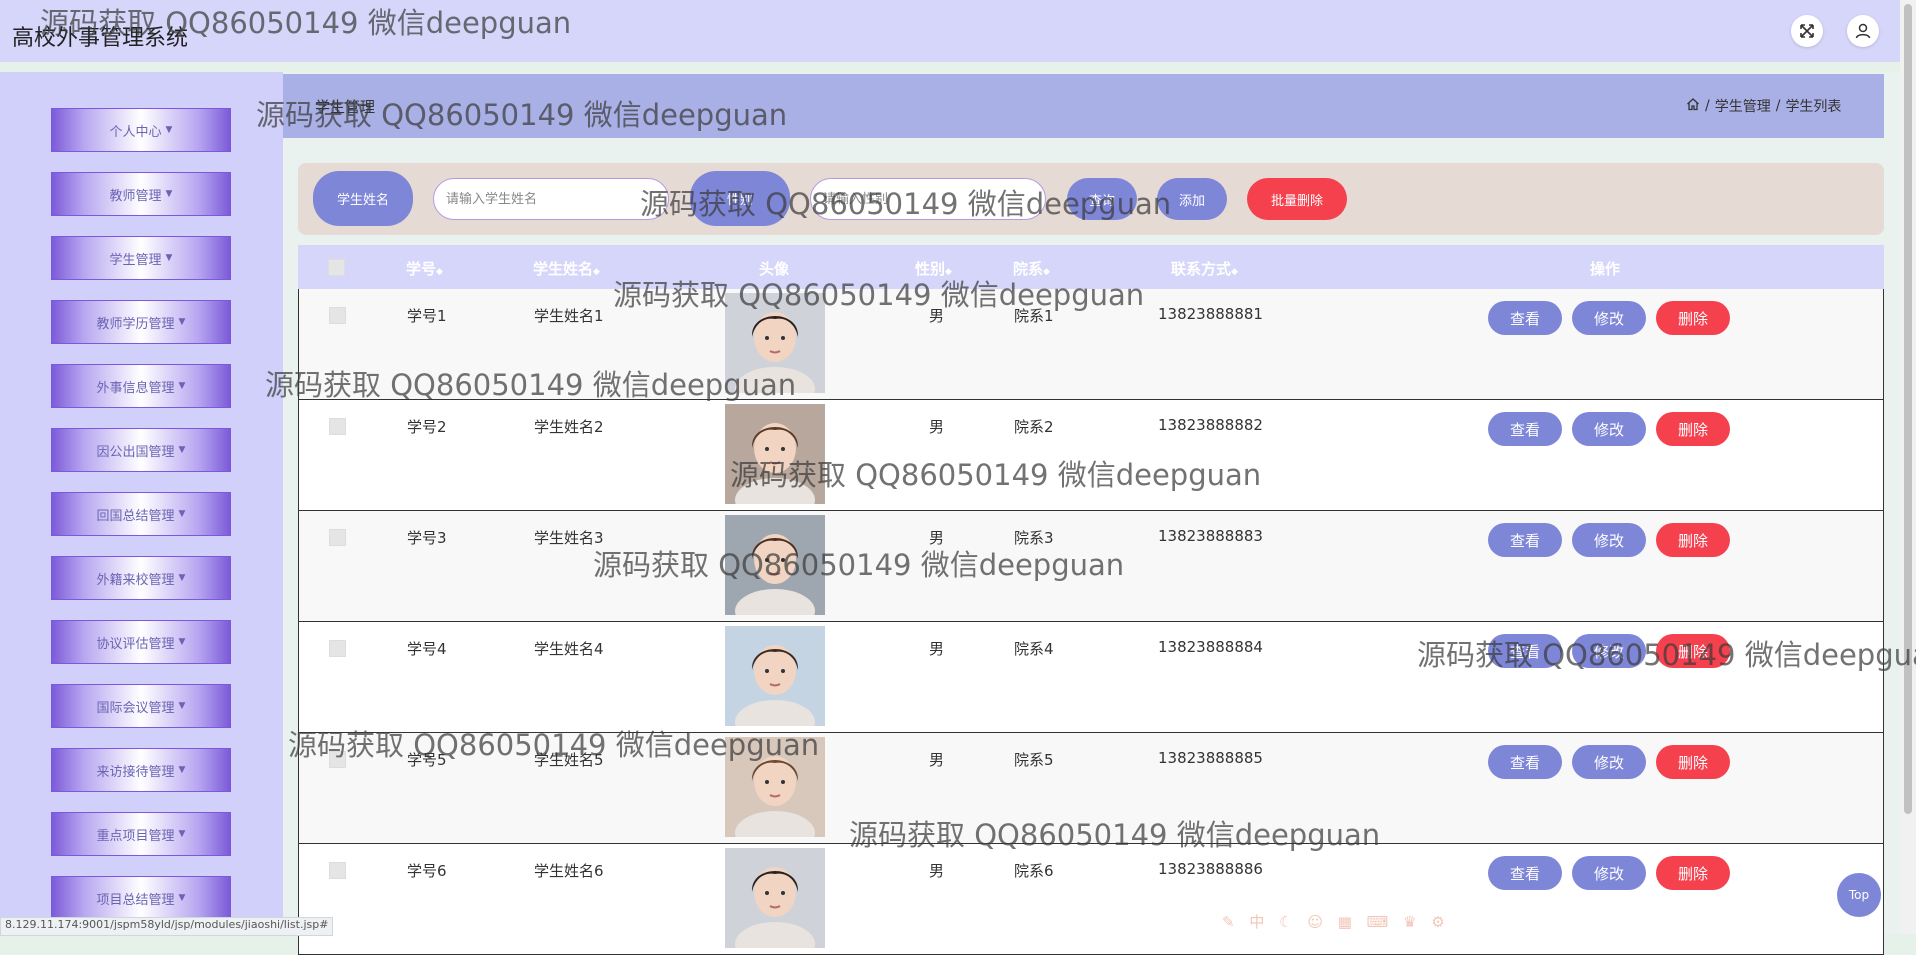  Describe the element at coordinates (141, 642) in the screenshot. I see `sidebar-item: 协议评估管理 ▼` at that location.